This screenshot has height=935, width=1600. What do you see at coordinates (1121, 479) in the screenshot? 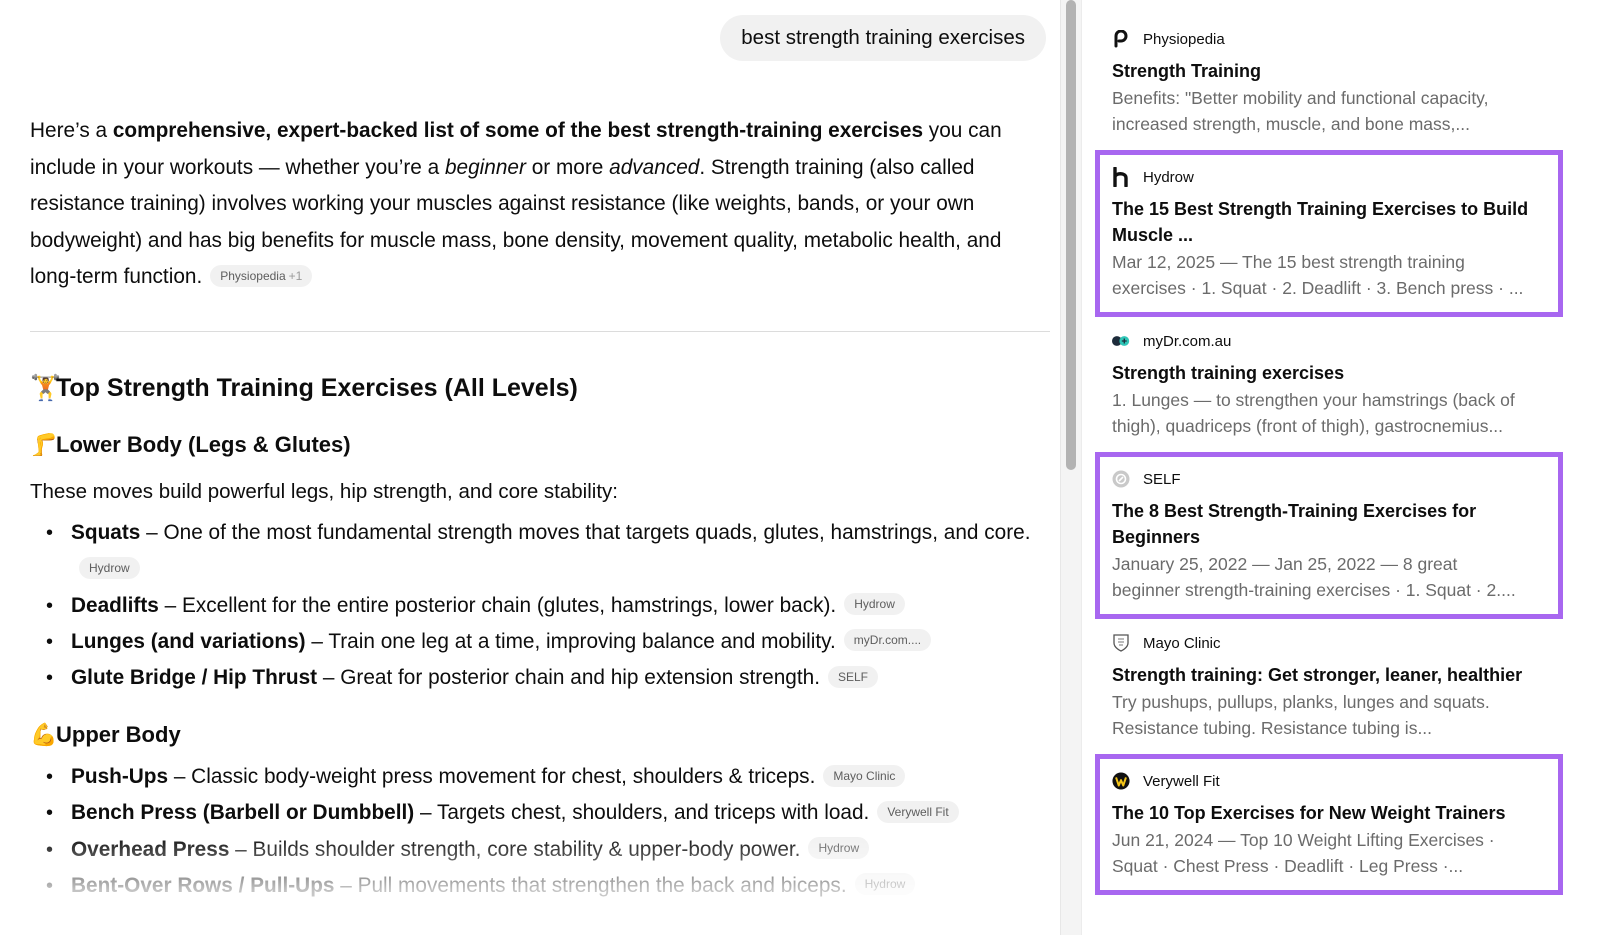
I see `self-logo-icon` at bounding box center [1121, 479].